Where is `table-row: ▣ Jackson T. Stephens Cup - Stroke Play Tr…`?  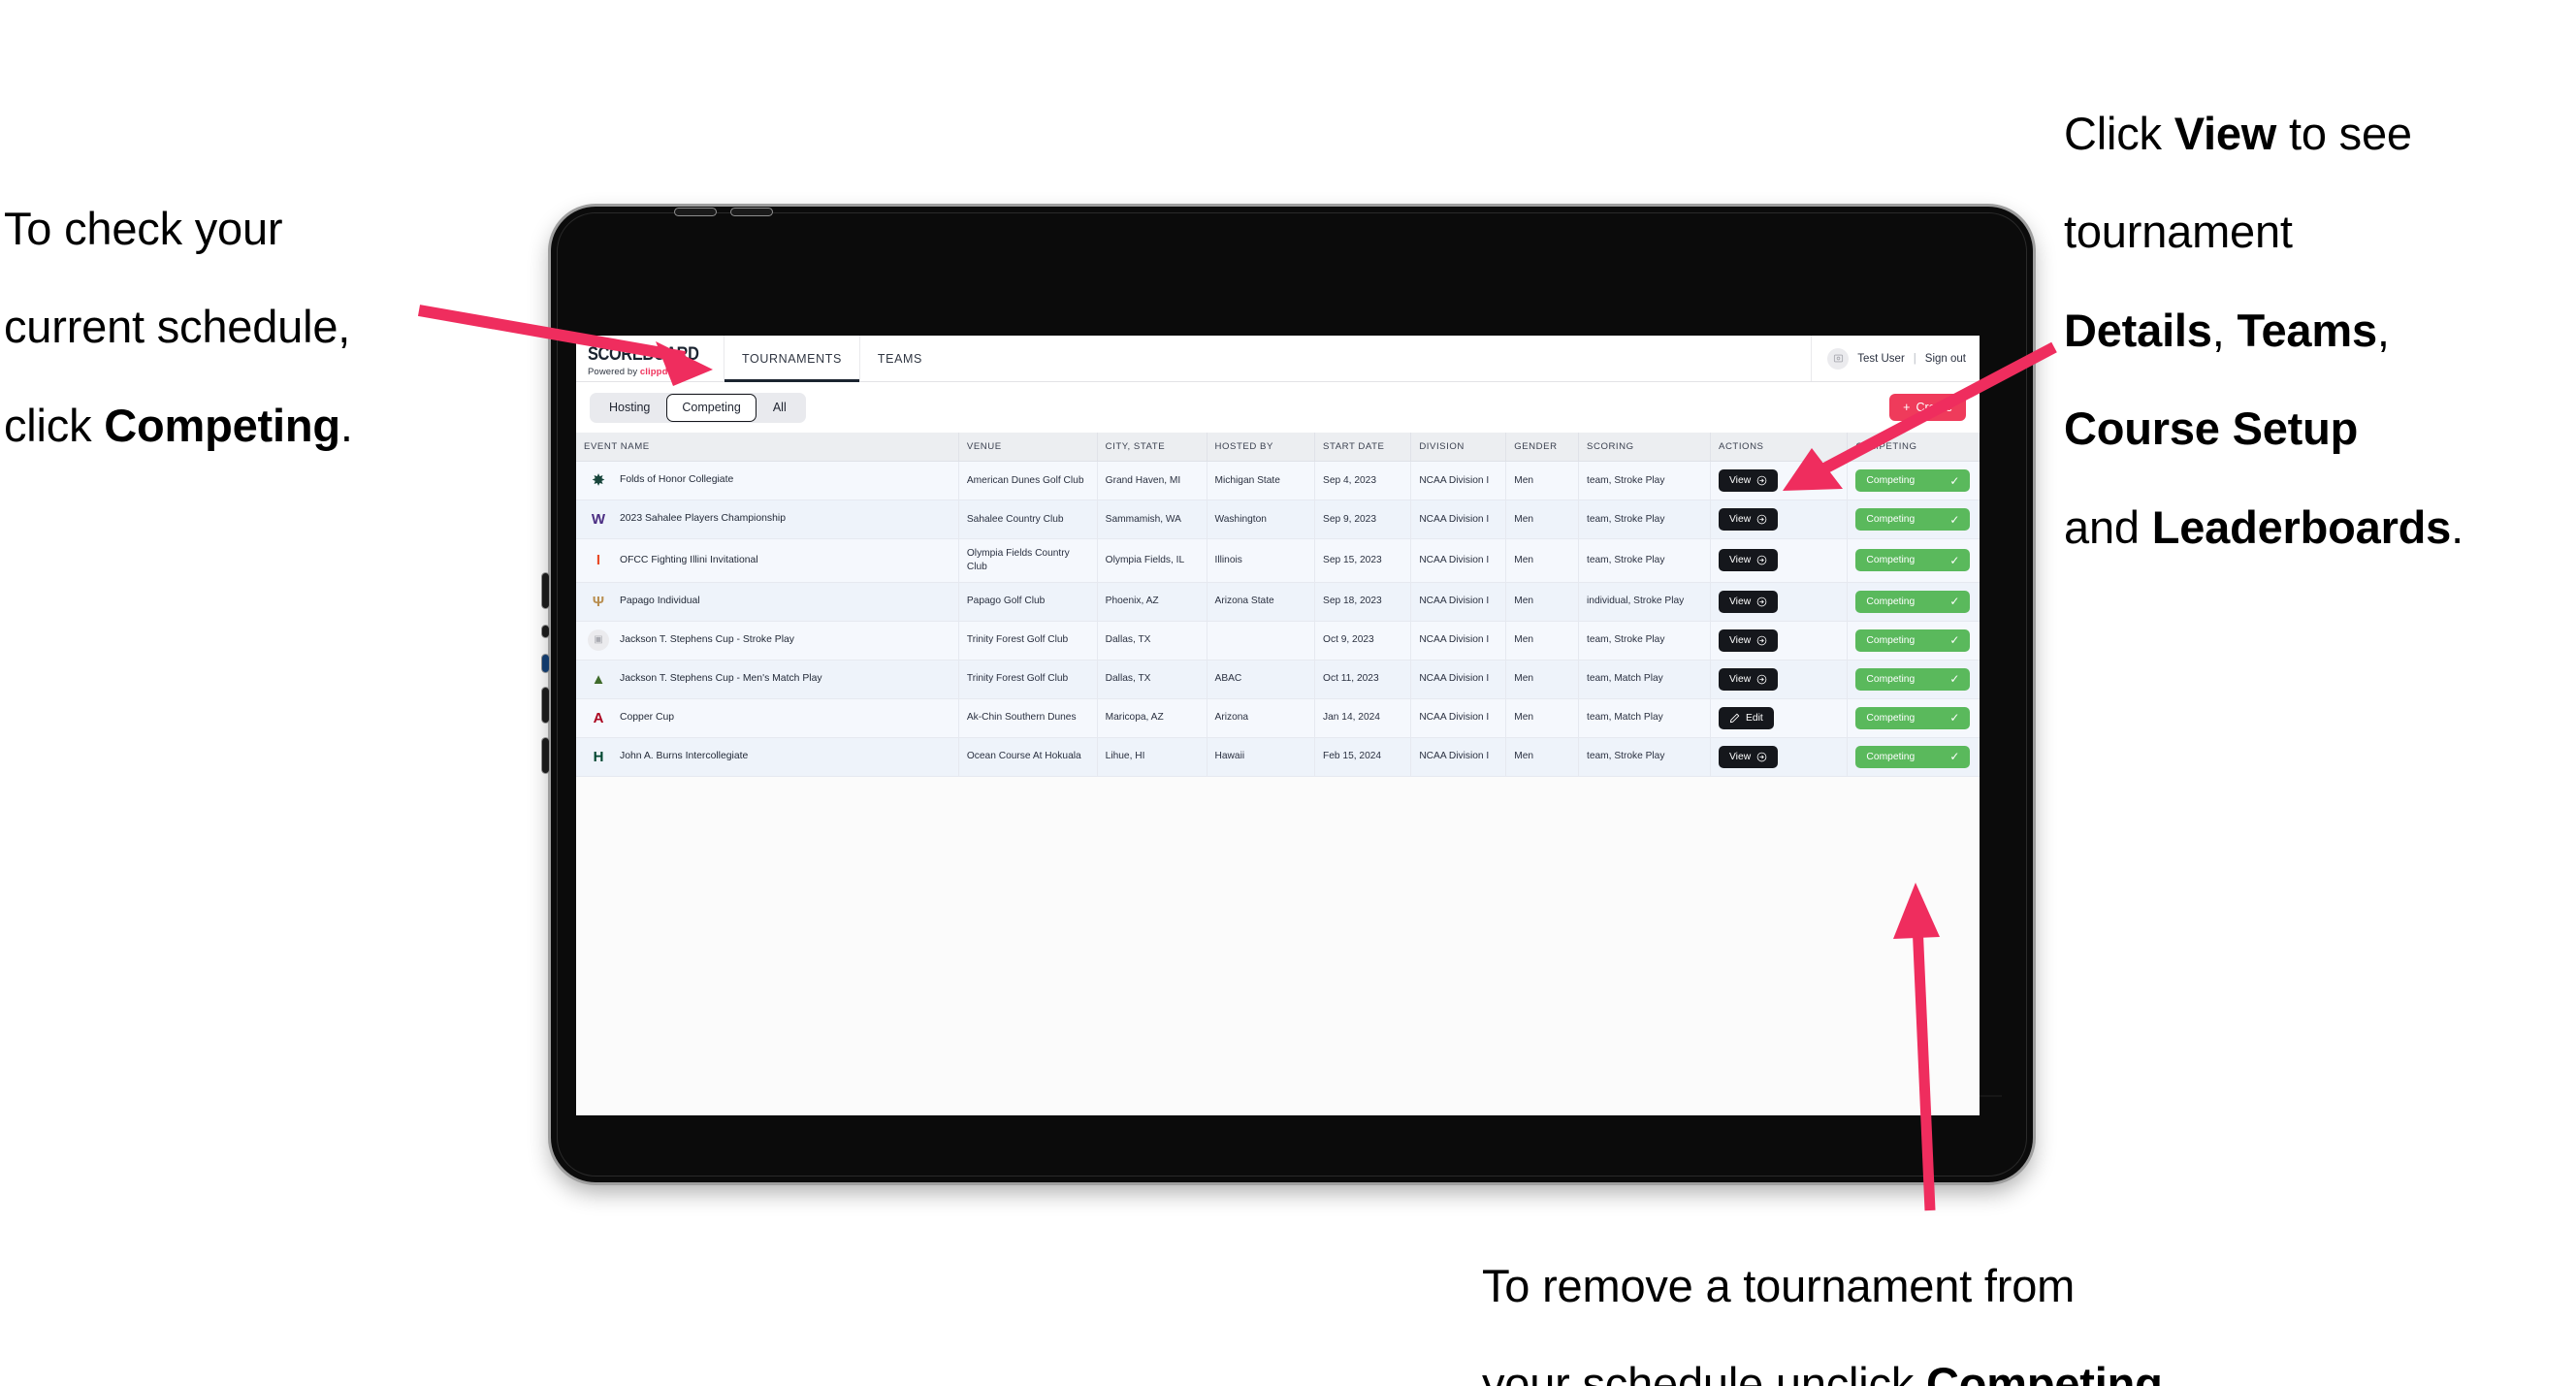 table-row: ▣ Jackson T. Stephens Cup - Stroke Play Tr… is located at coordinates (1278, 641).